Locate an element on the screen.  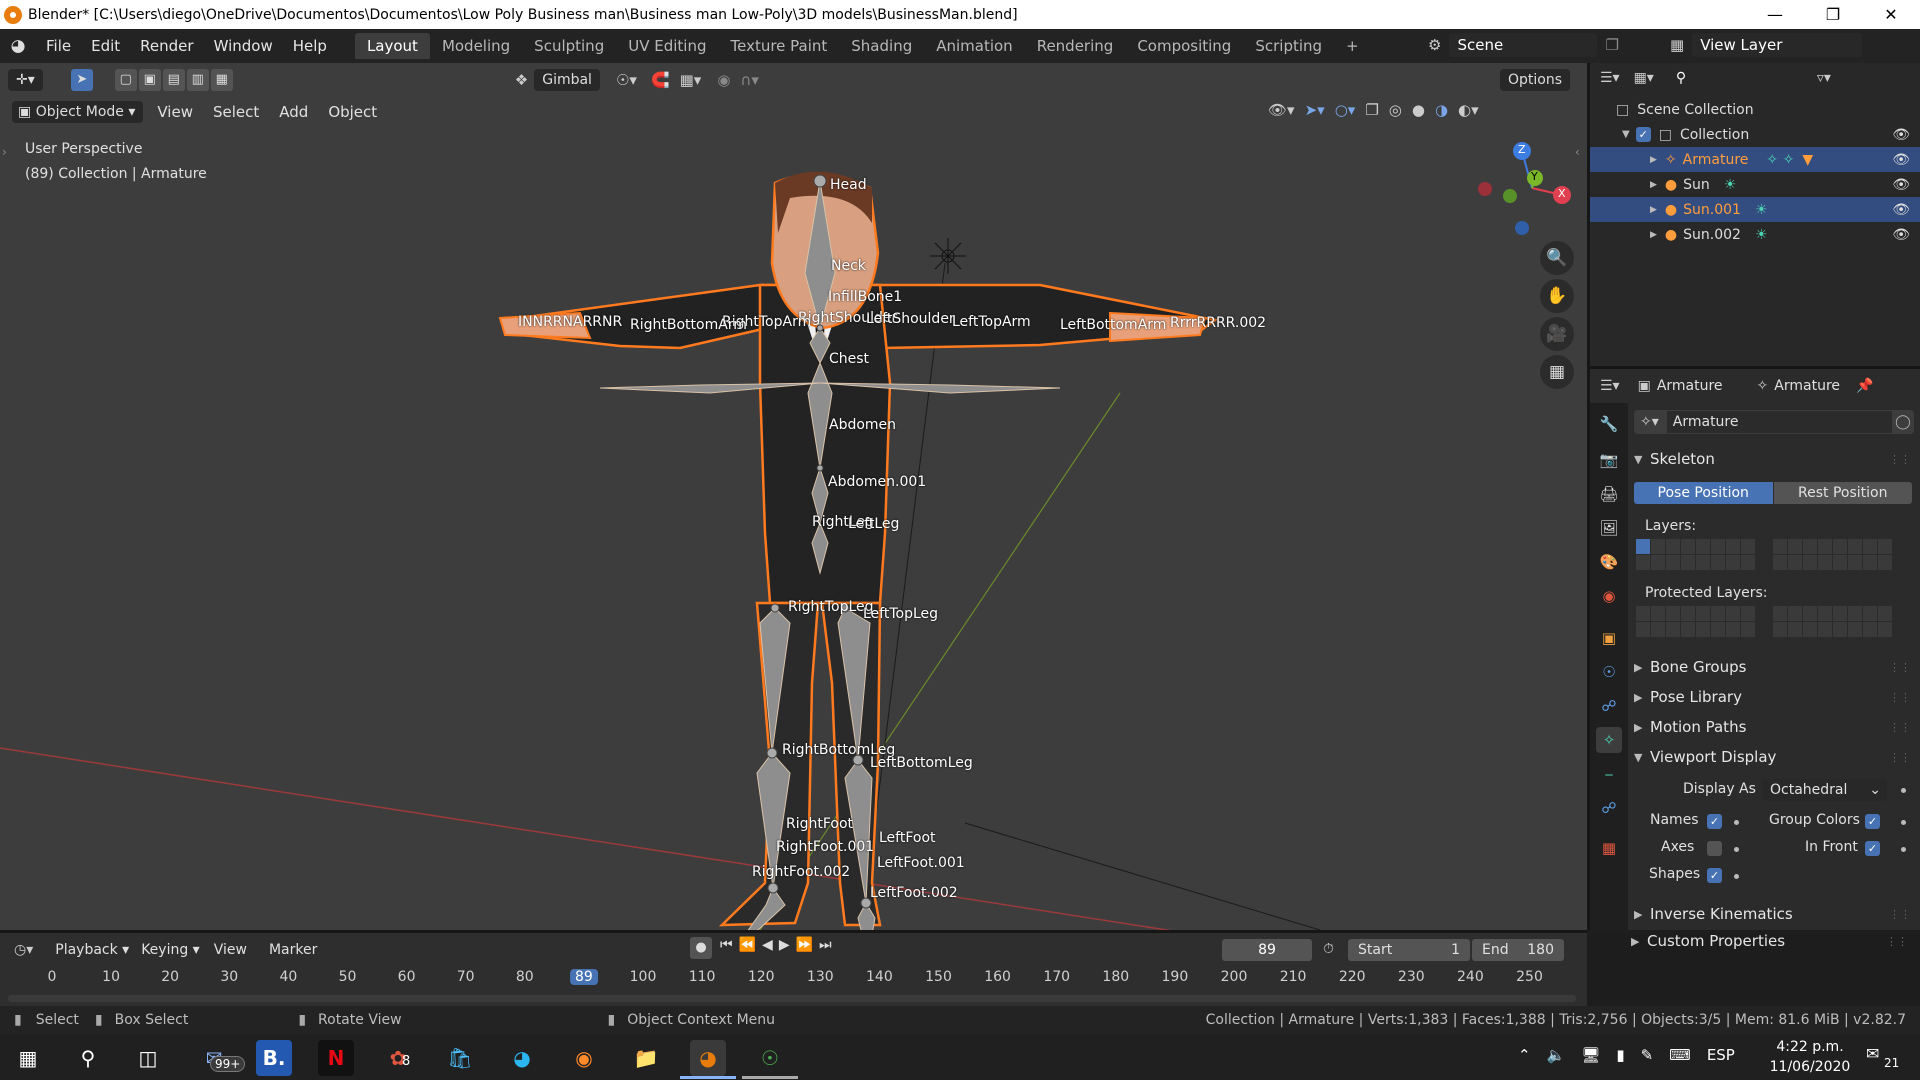
menu-file: File is located at coordinates (58, 46).